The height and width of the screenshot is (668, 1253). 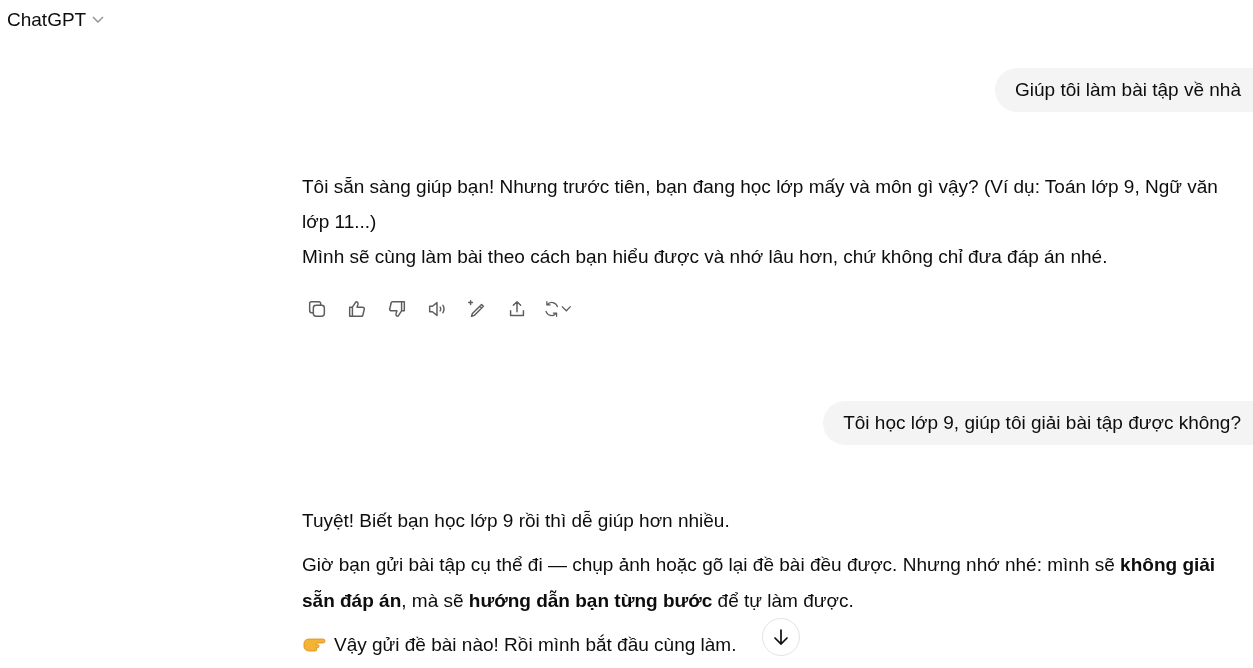 I want to click on arrow-down-icon, so click(x=781, y=637).